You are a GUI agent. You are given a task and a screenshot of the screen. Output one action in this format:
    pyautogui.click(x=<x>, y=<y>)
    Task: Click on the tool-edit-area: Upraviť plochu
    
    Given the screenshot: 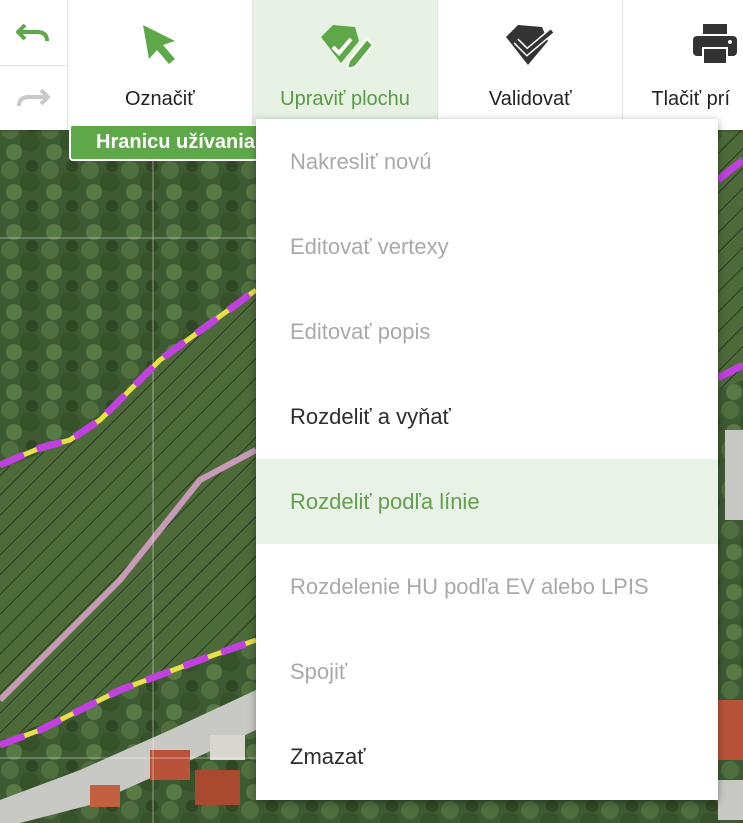 What is the action you would take?
    pyautogui.click(x=345, y=65)
    